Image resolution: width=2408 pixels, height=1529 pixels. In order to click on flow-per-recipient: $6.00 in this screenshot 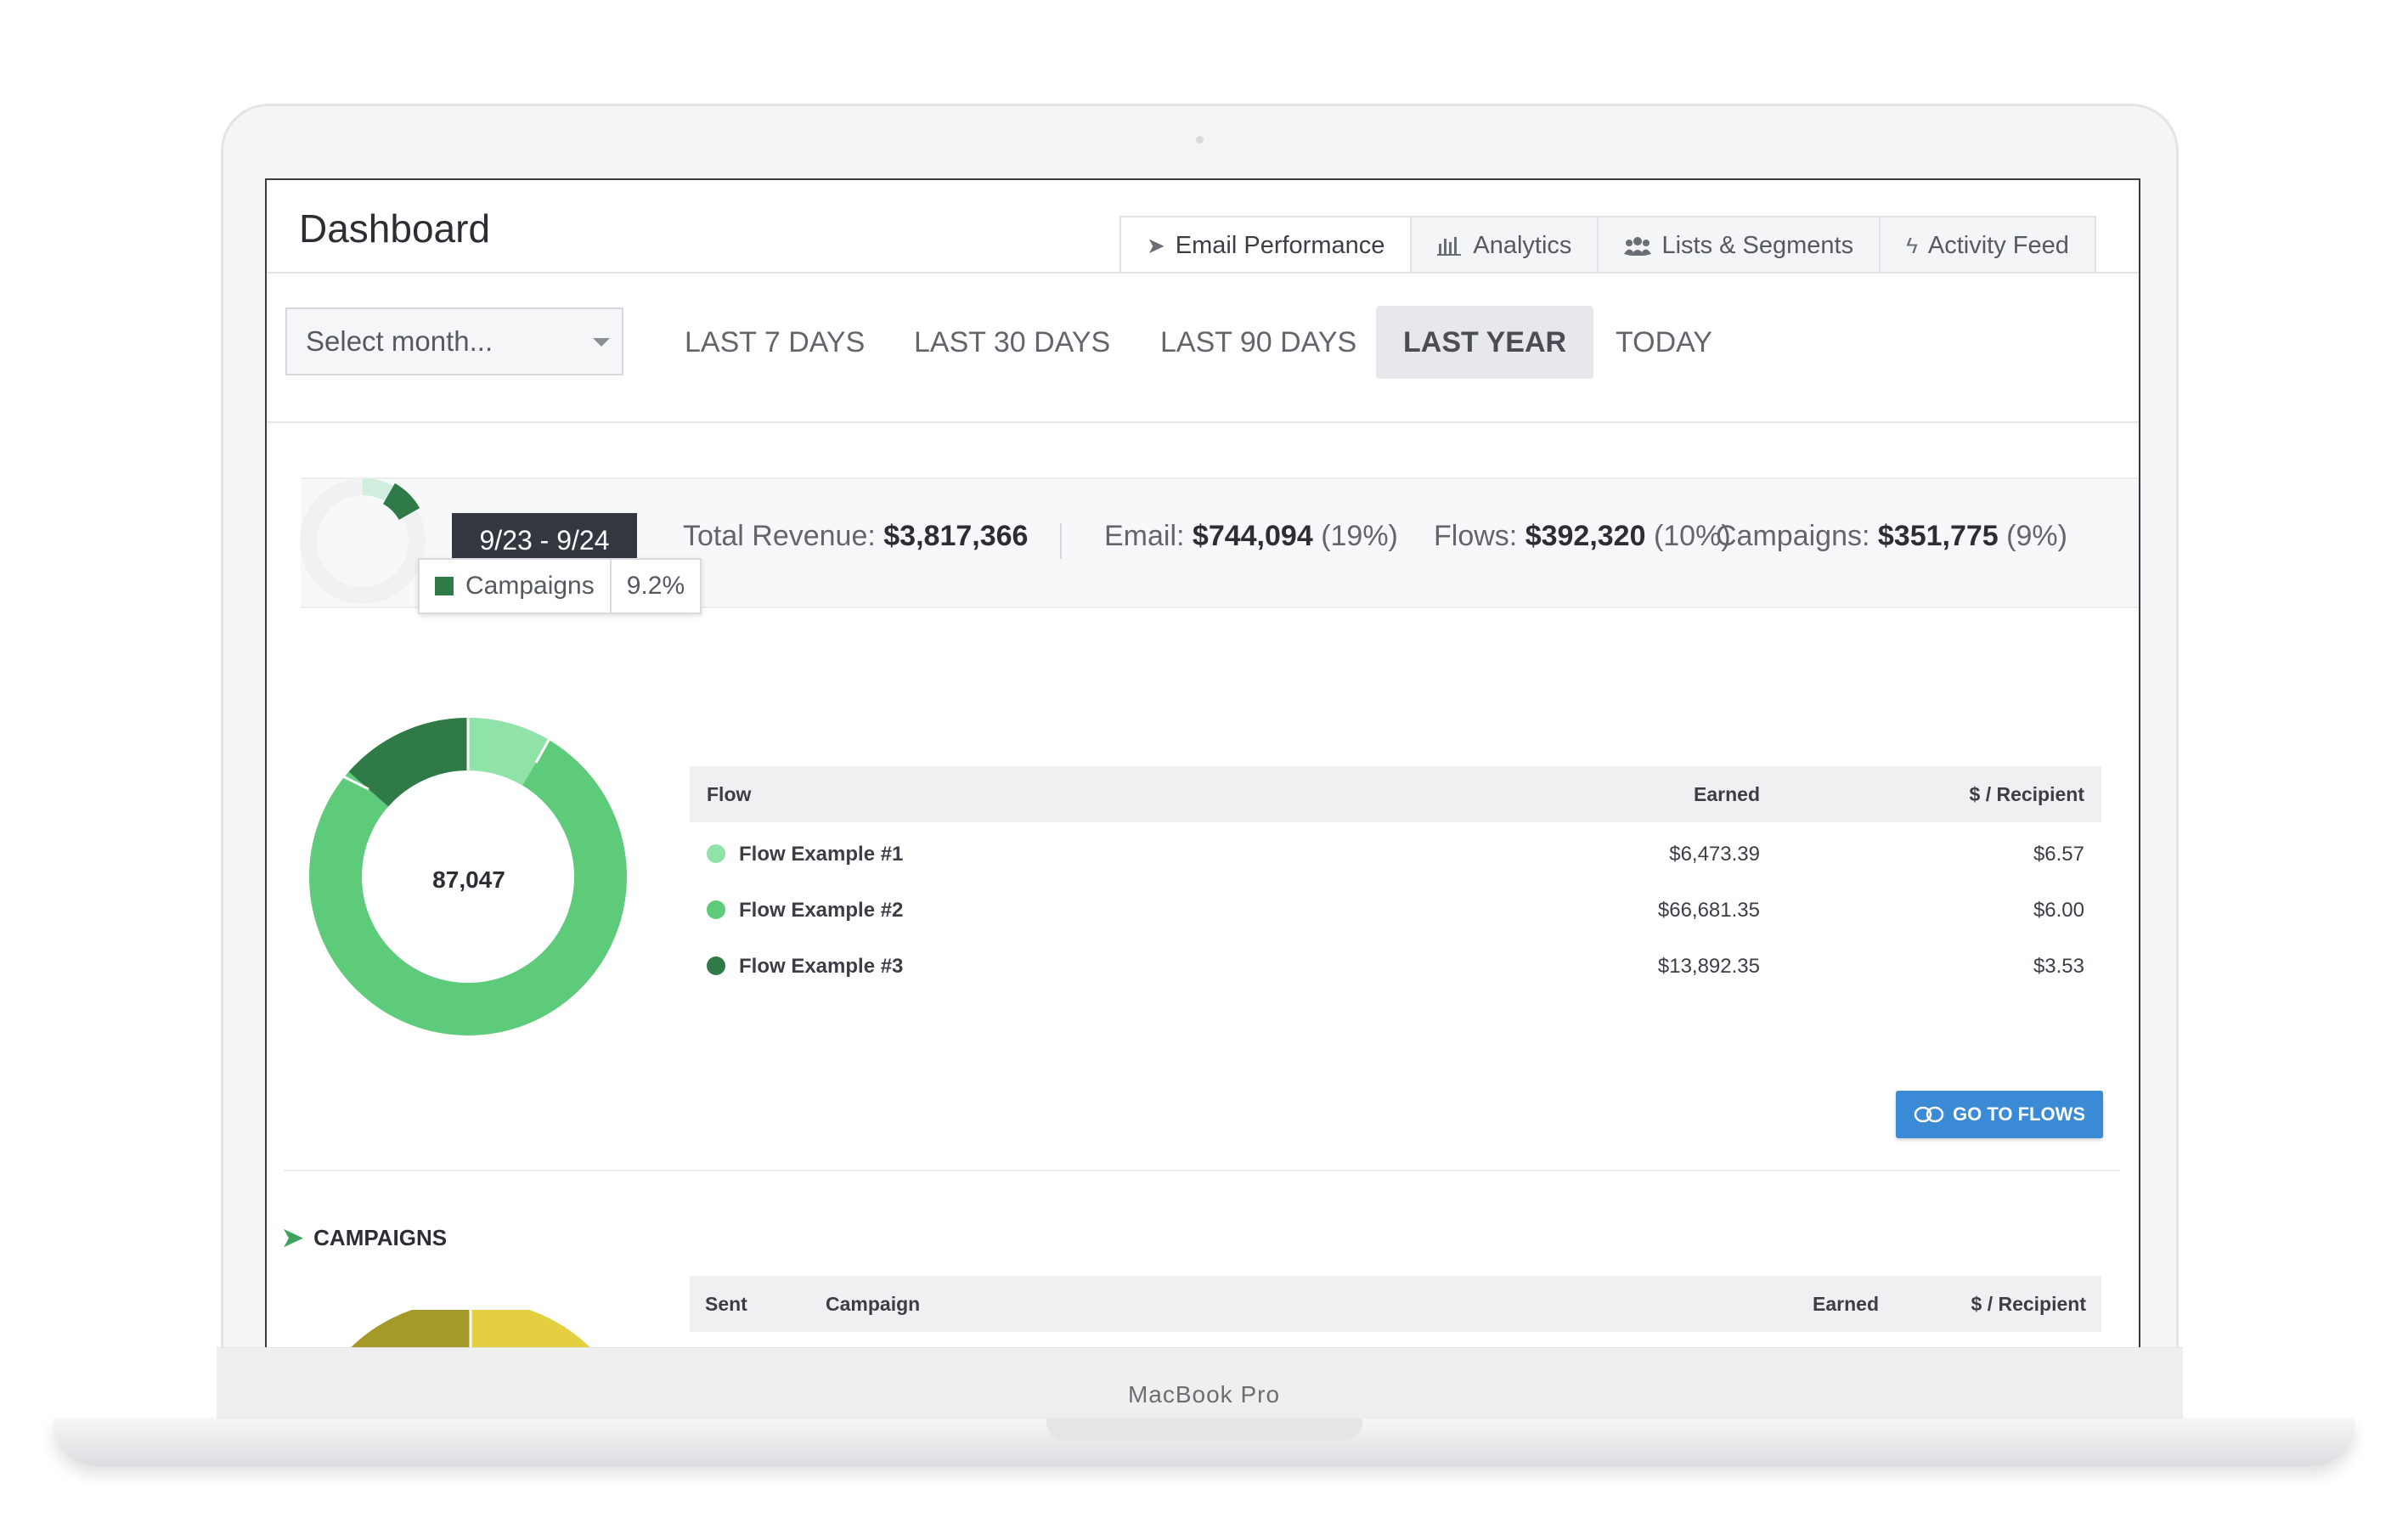, I will do `click(2059, 910)`.